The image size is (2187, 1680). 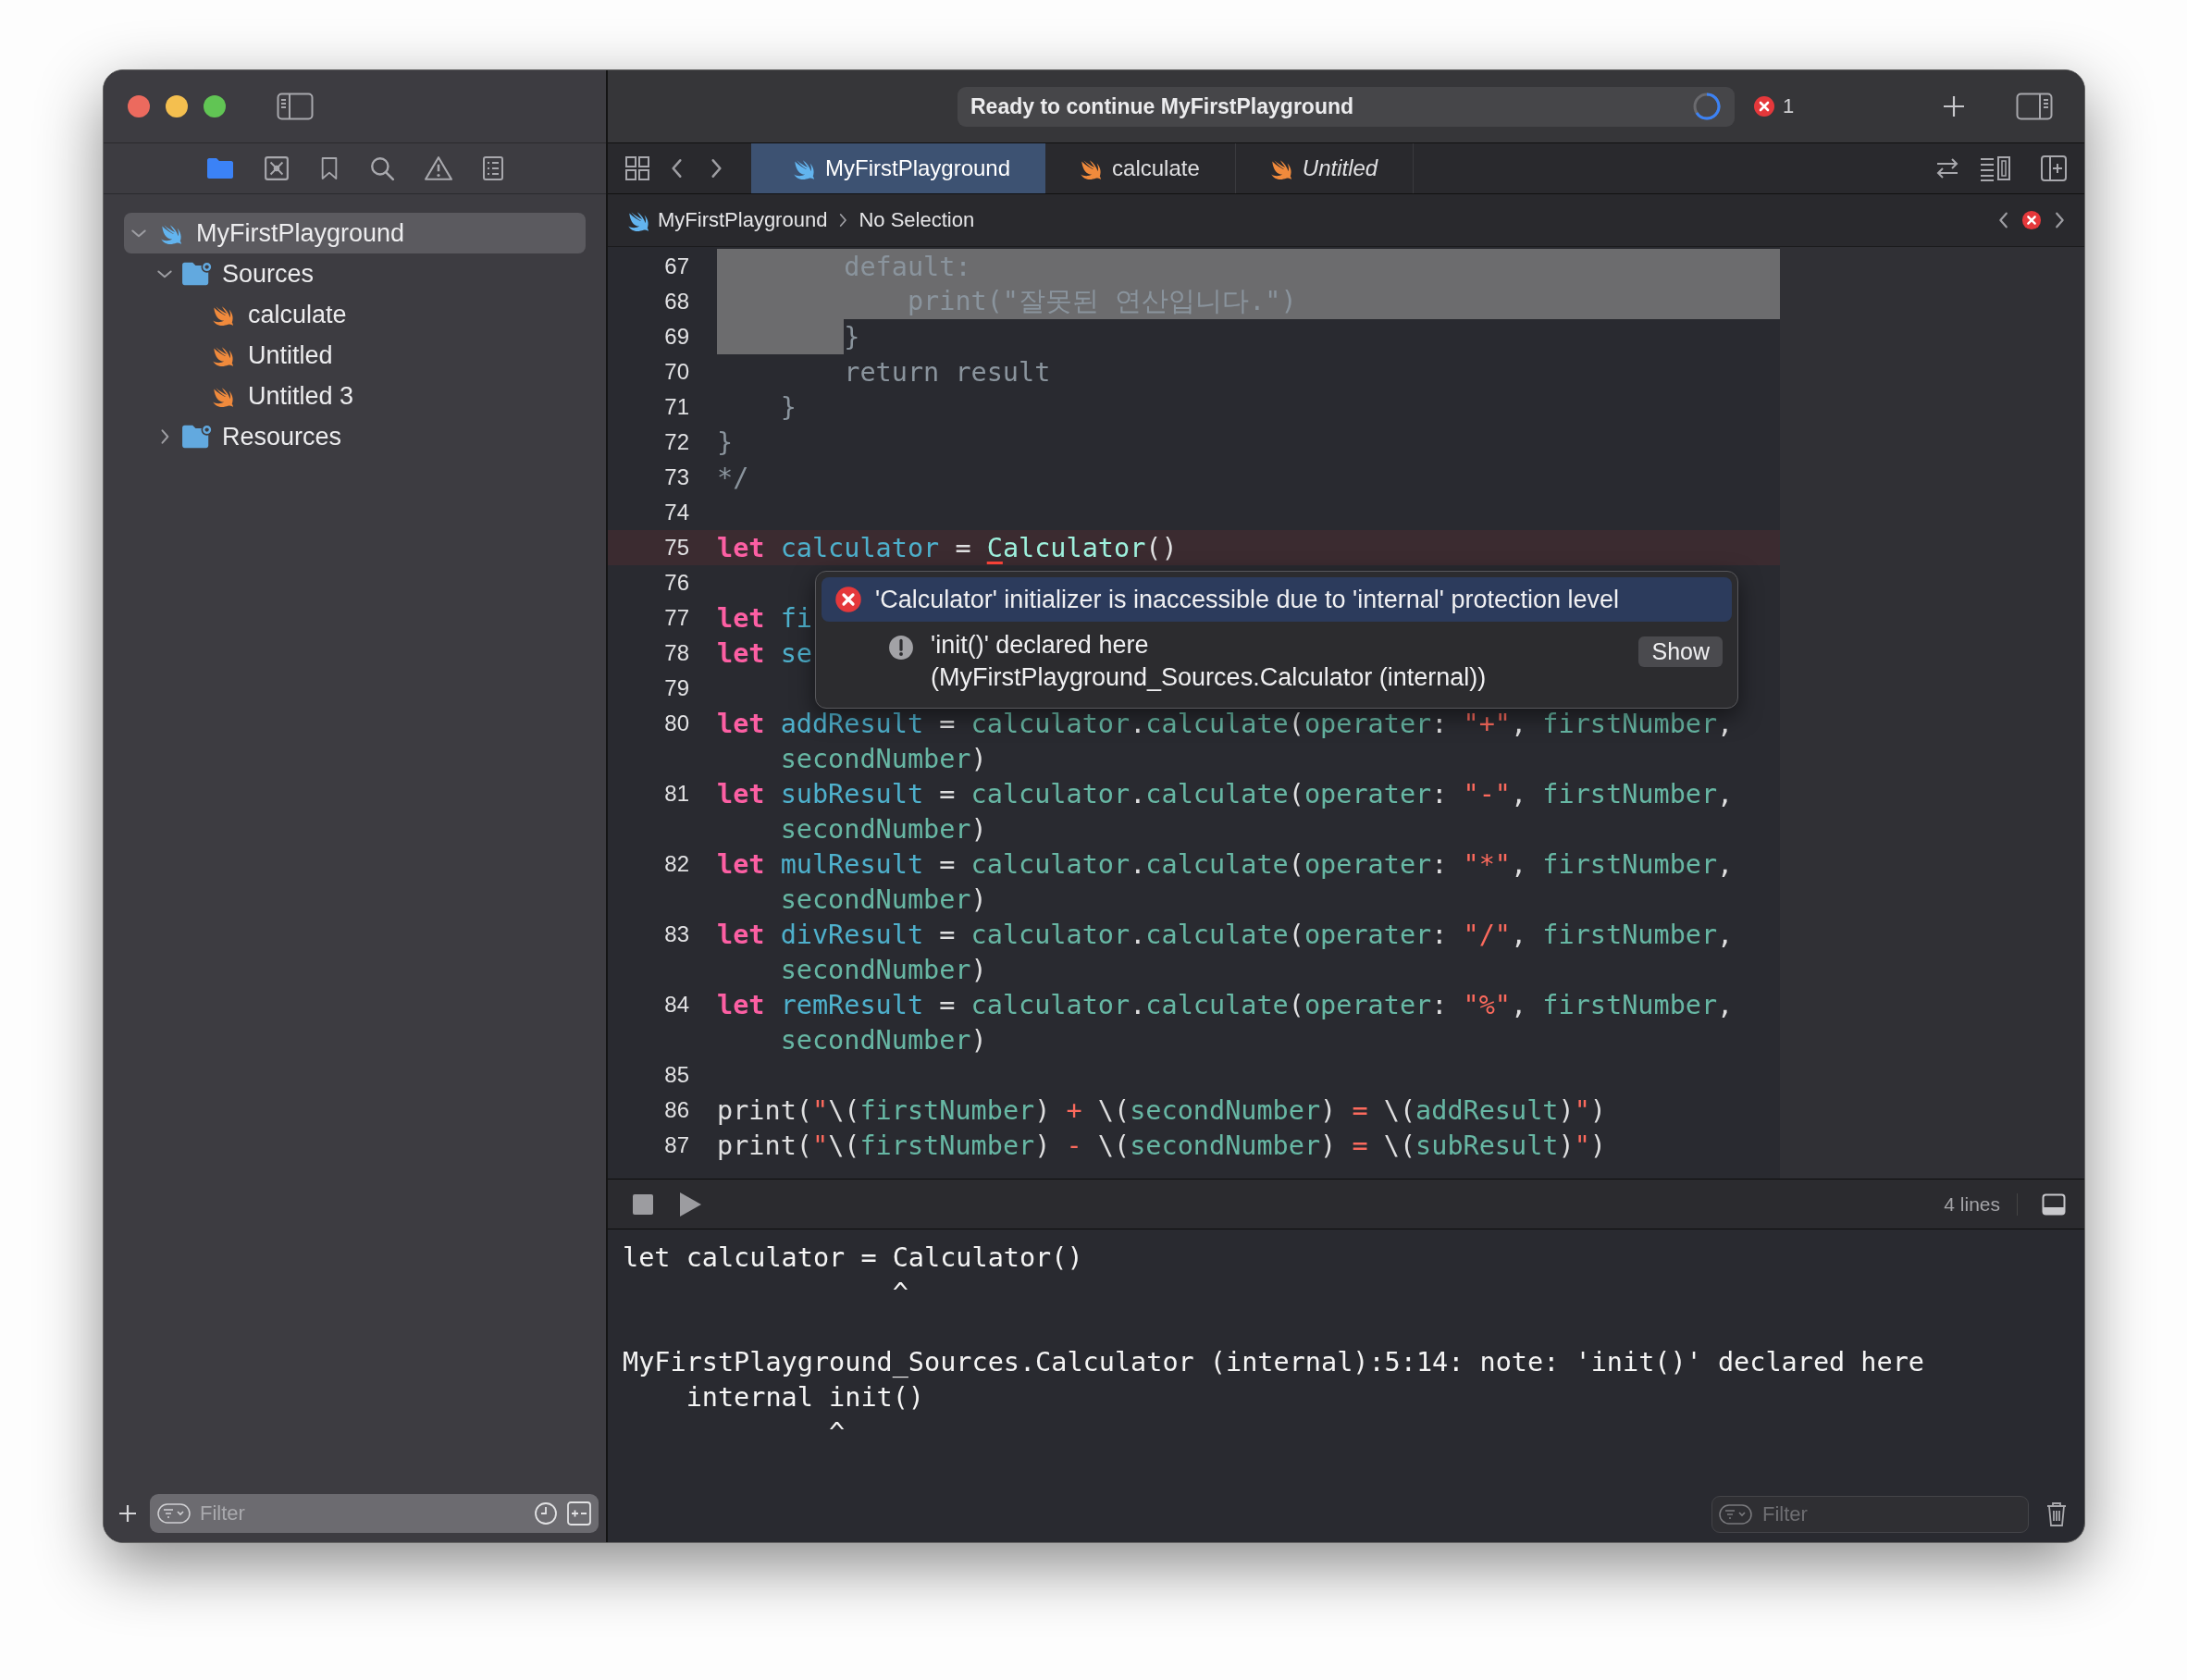 I want to click on line-number: 86, so click(x=676, y=1110).